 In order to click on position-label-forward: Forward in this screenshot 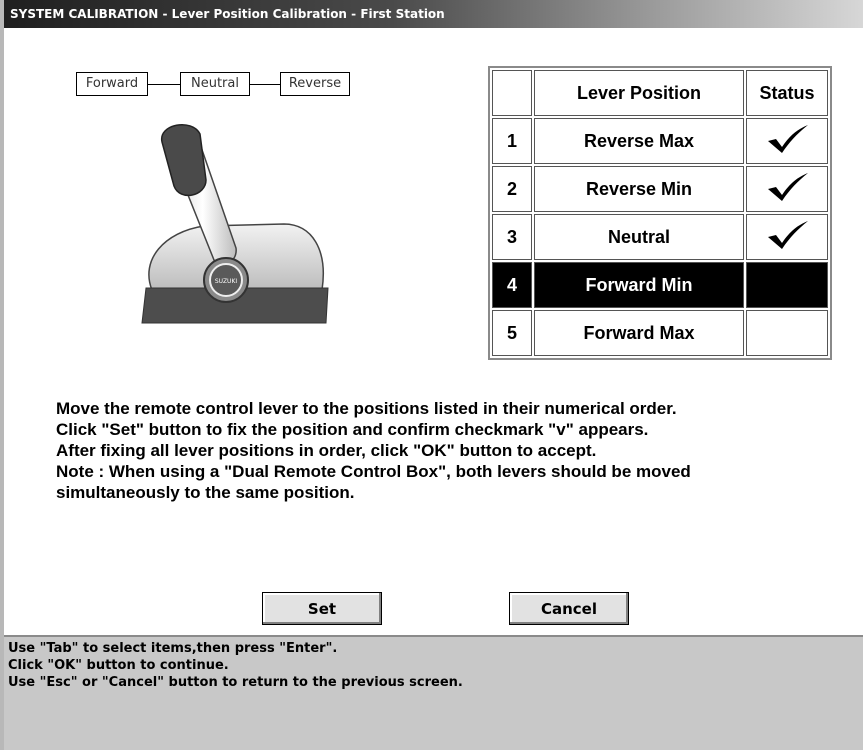, I will do `click(112, 84)`.